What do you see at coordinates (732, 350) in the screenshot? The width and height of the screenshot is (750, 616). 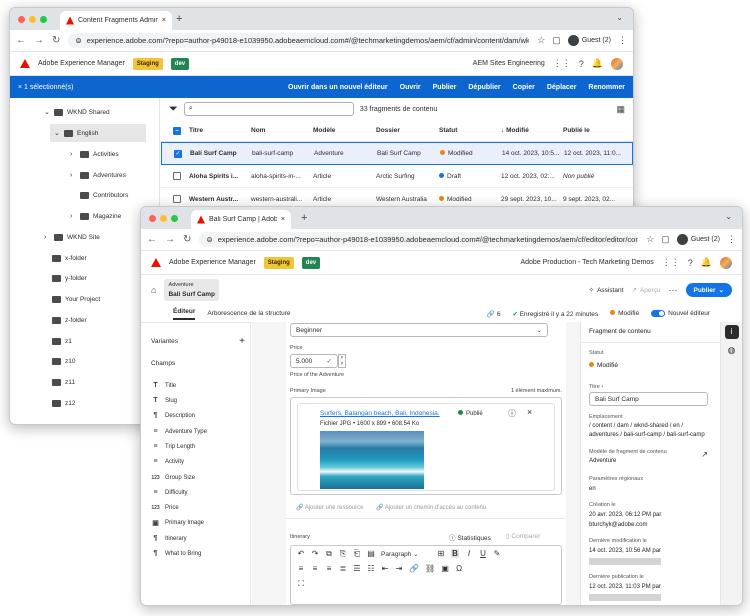 I see `globe-icon: ◍` at bounding box center [732, 350].